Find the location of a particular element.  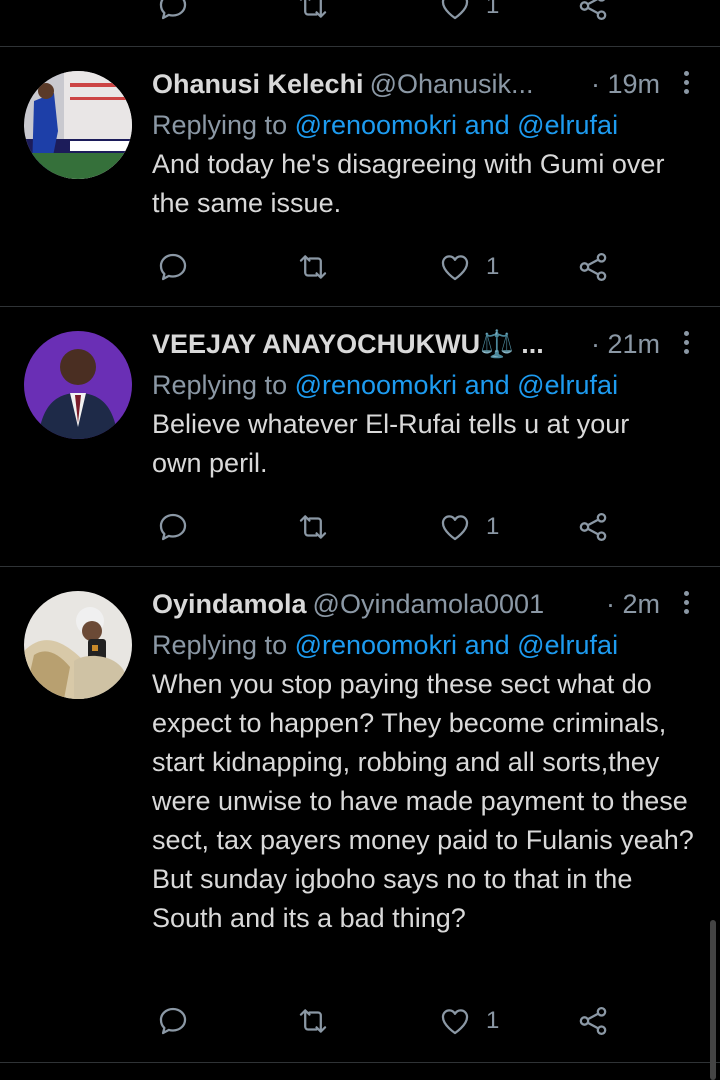

display-name: Ohanusi Kelechi is located at coordinates (258, 84).